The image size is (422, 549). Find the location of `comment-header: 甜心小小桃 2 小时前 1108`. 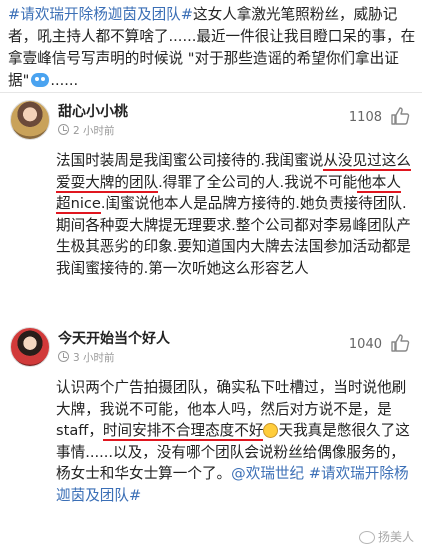

comment-header: 甜心小小桃 2 小时前 1108 is located at coordinates (211, 120).